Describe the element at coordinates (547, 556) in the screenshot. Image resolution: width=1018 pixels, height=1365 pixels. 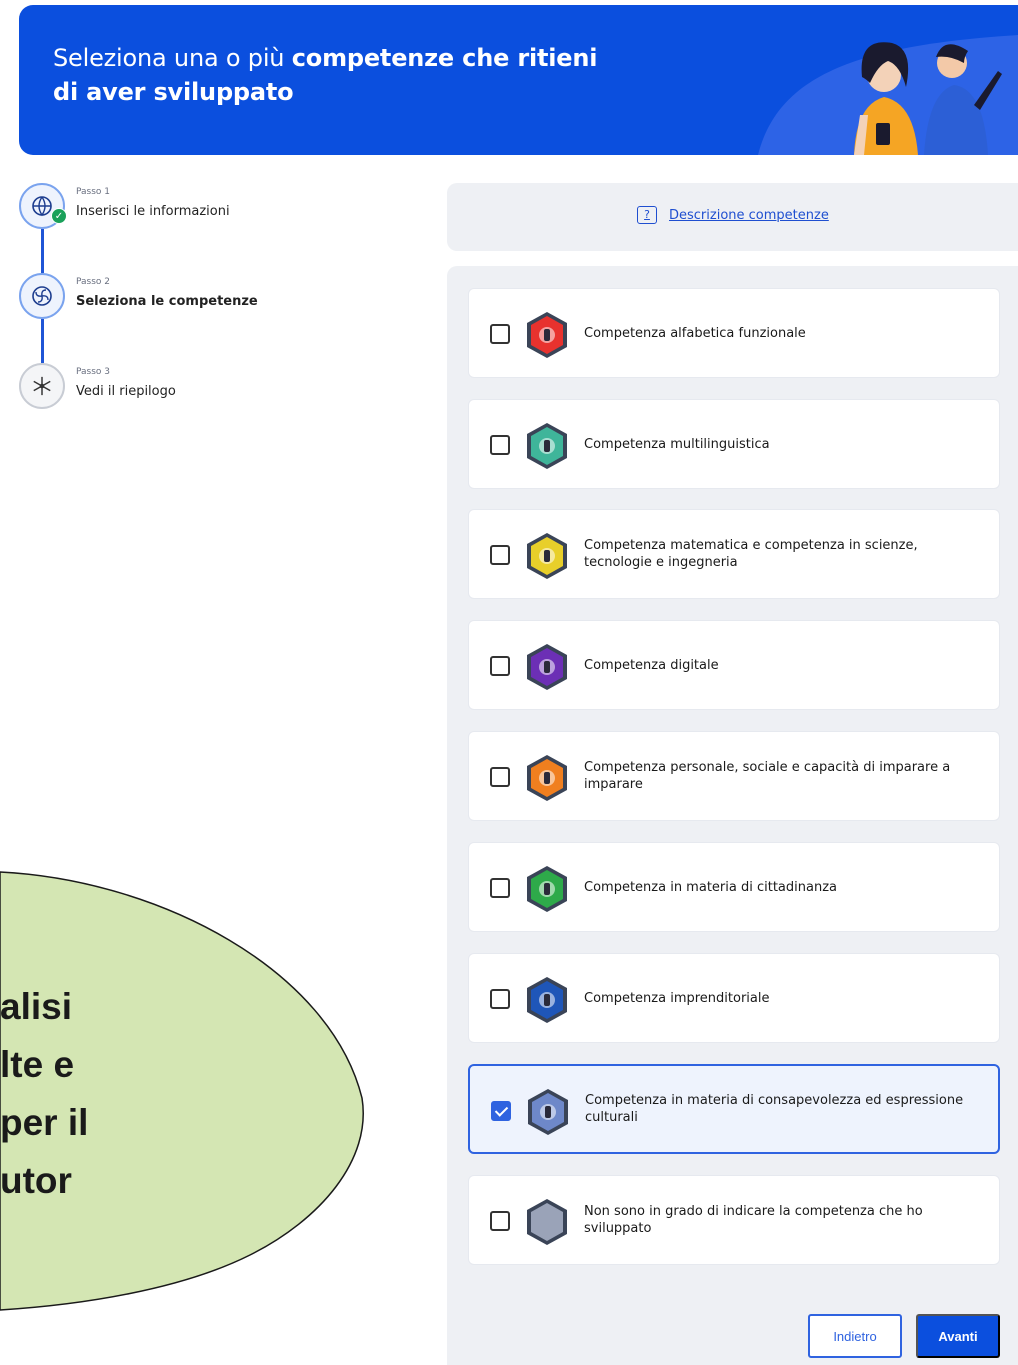
I see `atom-badge-icon` at that location.